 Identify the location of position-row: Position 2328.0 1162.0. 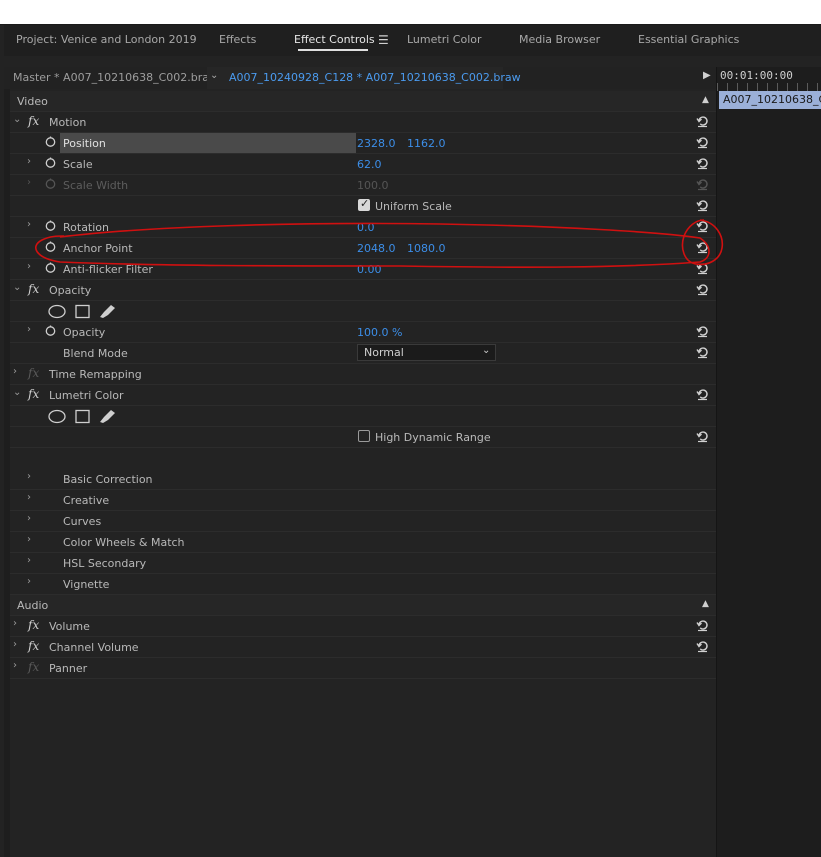
(363, 143).